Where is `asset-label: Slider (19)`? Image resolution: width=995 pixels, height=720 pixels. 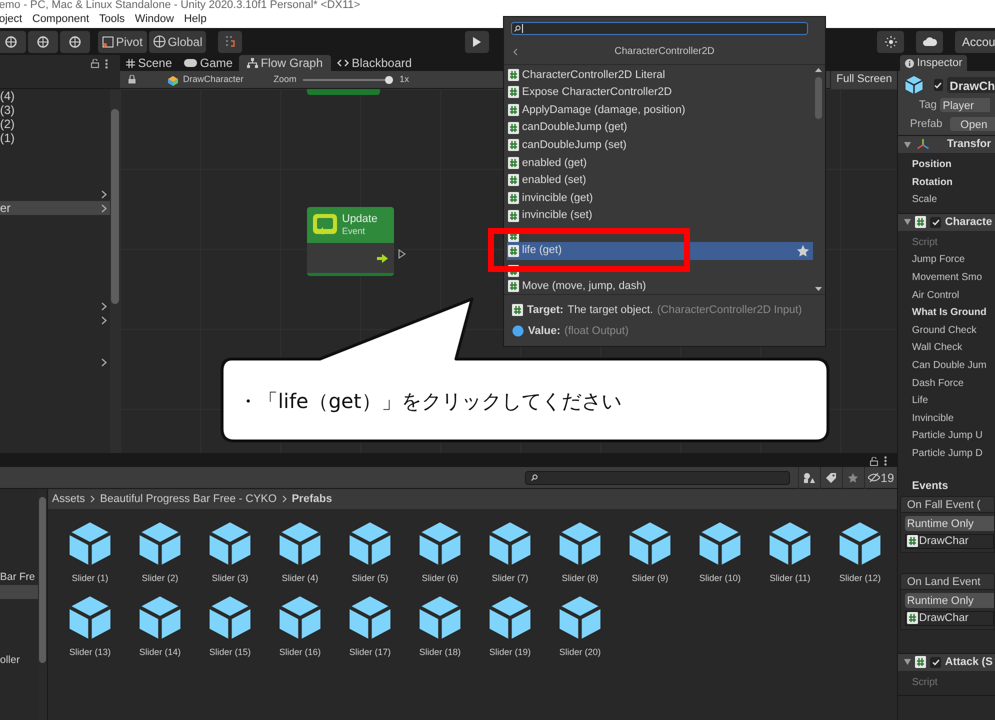
asset-label: Slider (19) is located at coordinates (510, 652).